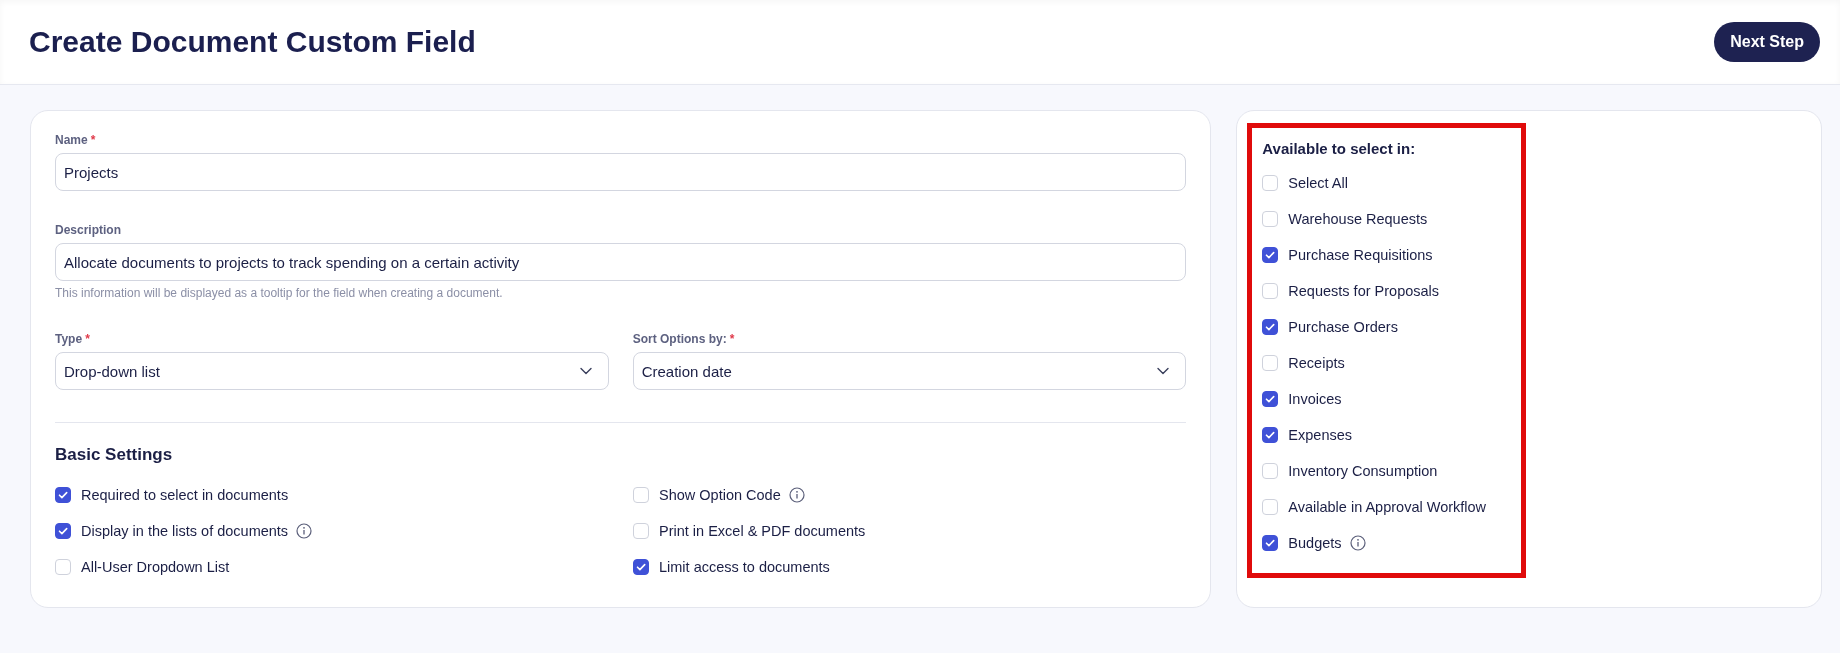  I want to click on checkbox-label: Select All, so click(1318, 183).